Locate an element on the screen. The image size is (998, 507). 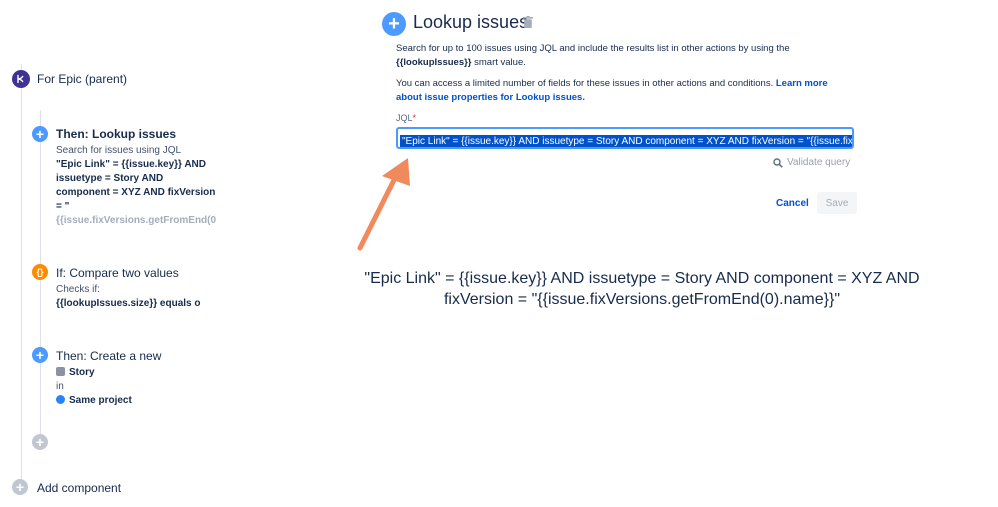
validate-query-button: Validate query is located at coordinates (811, 162).